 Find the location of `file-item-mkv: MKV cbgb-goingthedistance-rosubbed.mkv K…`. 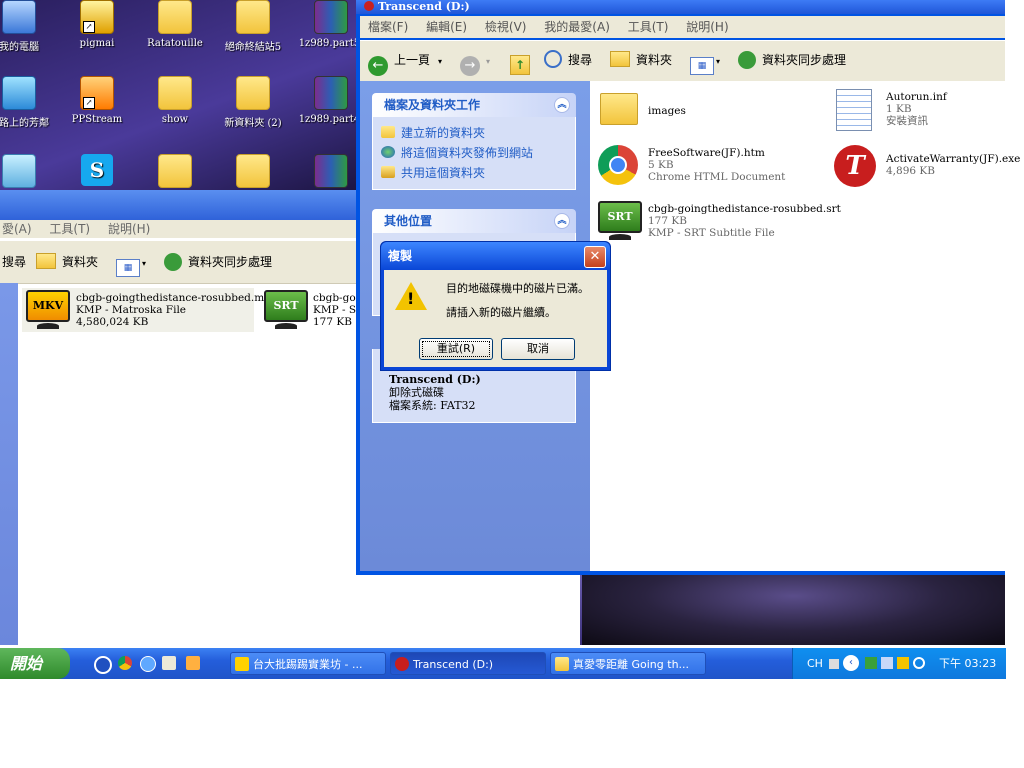

file-item-mkv: MKV cbgb-goingthedistance-rosubbed.mkv K… is located at coordinates (149, 310).